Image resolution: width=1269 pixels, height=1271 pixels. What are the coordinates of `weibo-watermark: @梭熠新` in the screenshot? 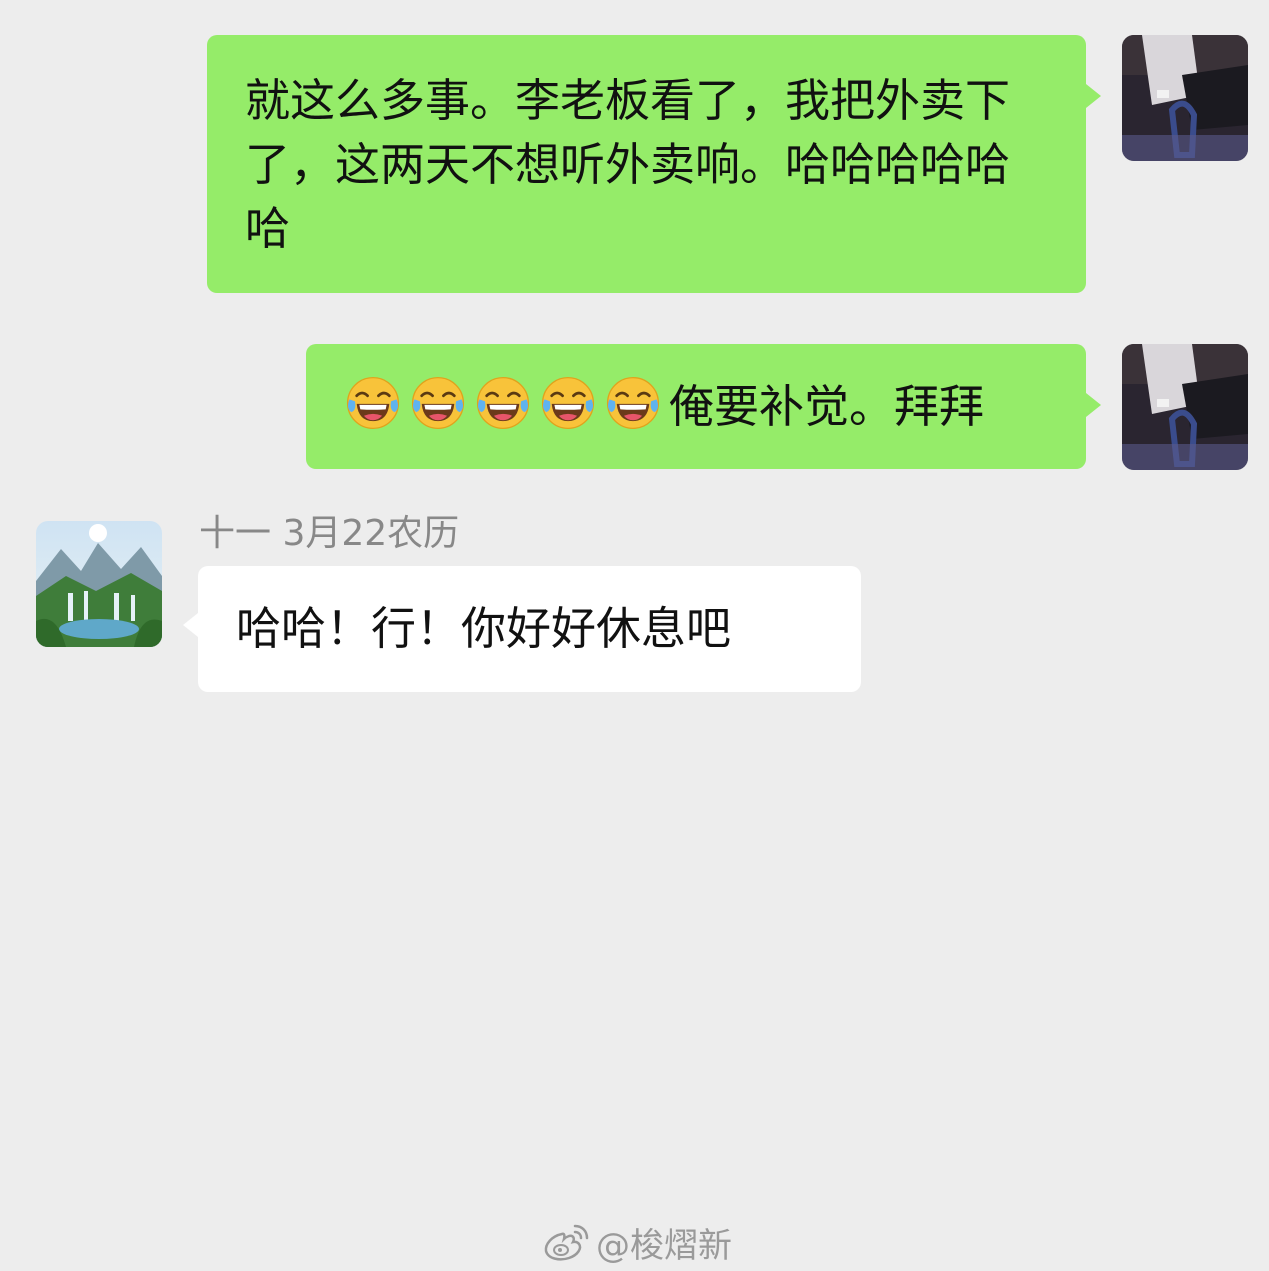 It's located at (637, 1242).